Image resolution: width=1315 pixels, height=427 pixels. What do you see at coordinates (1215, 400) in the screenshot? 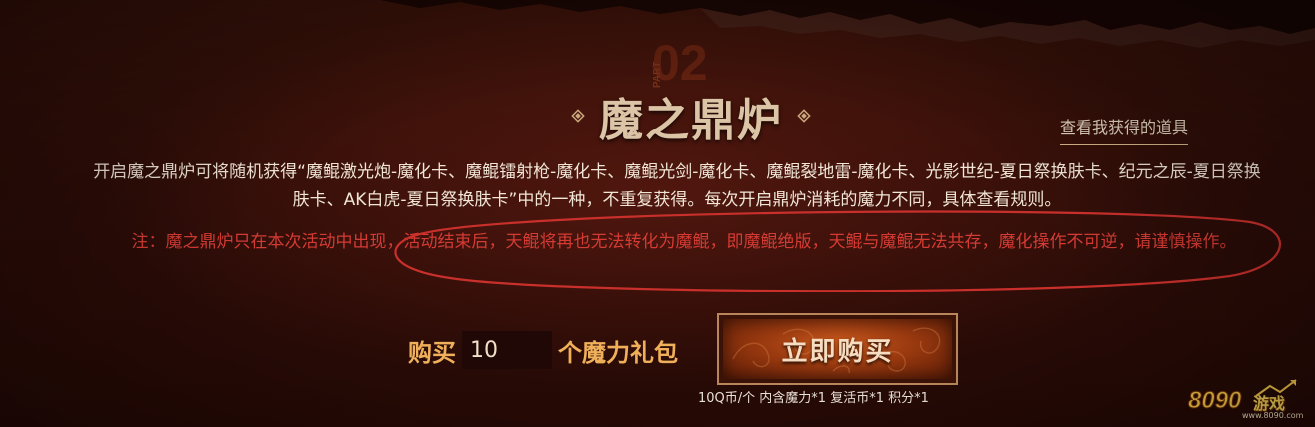
I see `svg-text: 8090` at bounding box center [1215, 400].